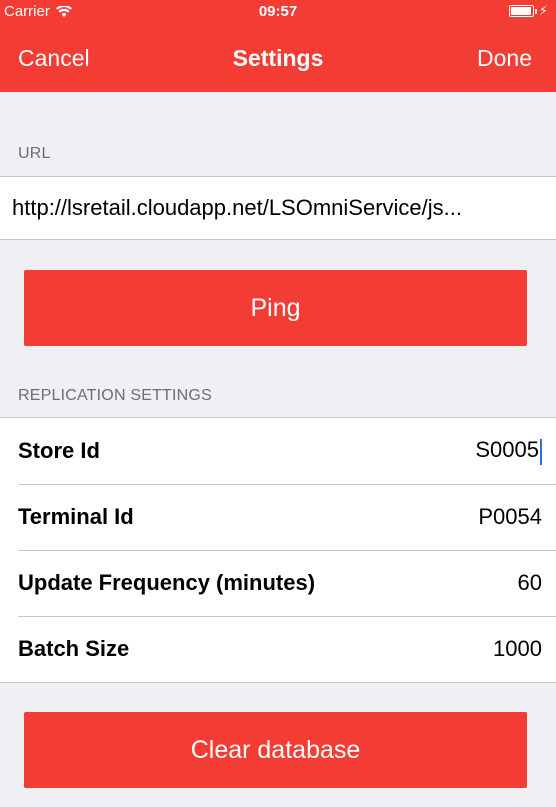  I want to click on charging-bolt-icon: ⚡, so click(543, 10).